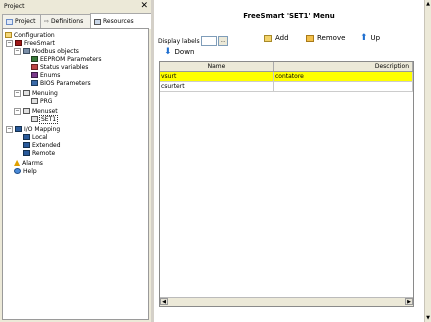 The height and width of the screenshot is (322, 431). I want to click on remove-label: Remove, so click(331, 38).